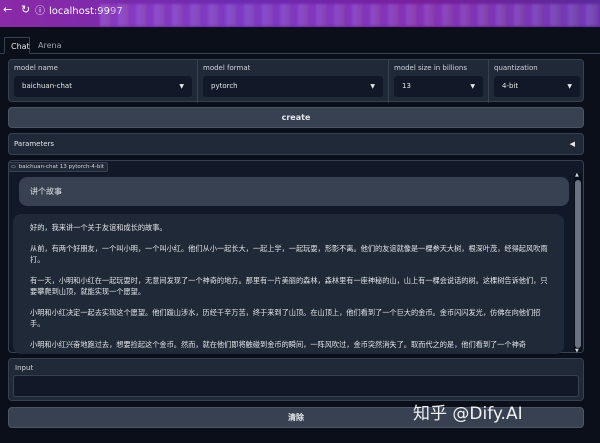 The image size is (600, 443). What do you see at coordinates (468, 414) in the screenshot?
I see `watermark: 知乎 @Dify.AI` at bounding box center [468, 414].